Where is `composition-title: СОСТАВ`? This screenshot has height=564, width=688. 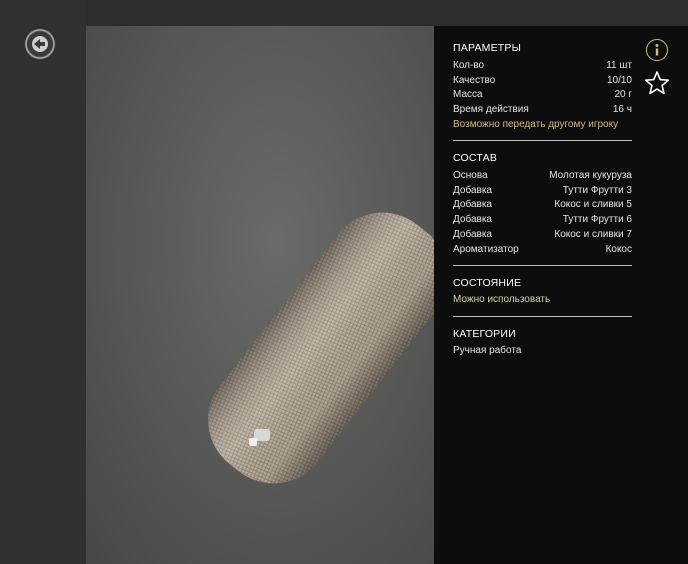
composition-title: СОСТАВ is located at coordinates (475, 158).